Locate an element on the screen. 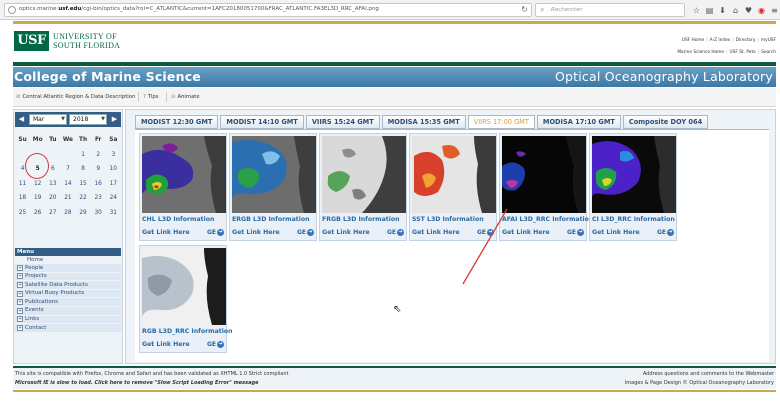  university-name: UNIVERSITY OF SOUTH FLORIDA is located at coordinates (86, 41).